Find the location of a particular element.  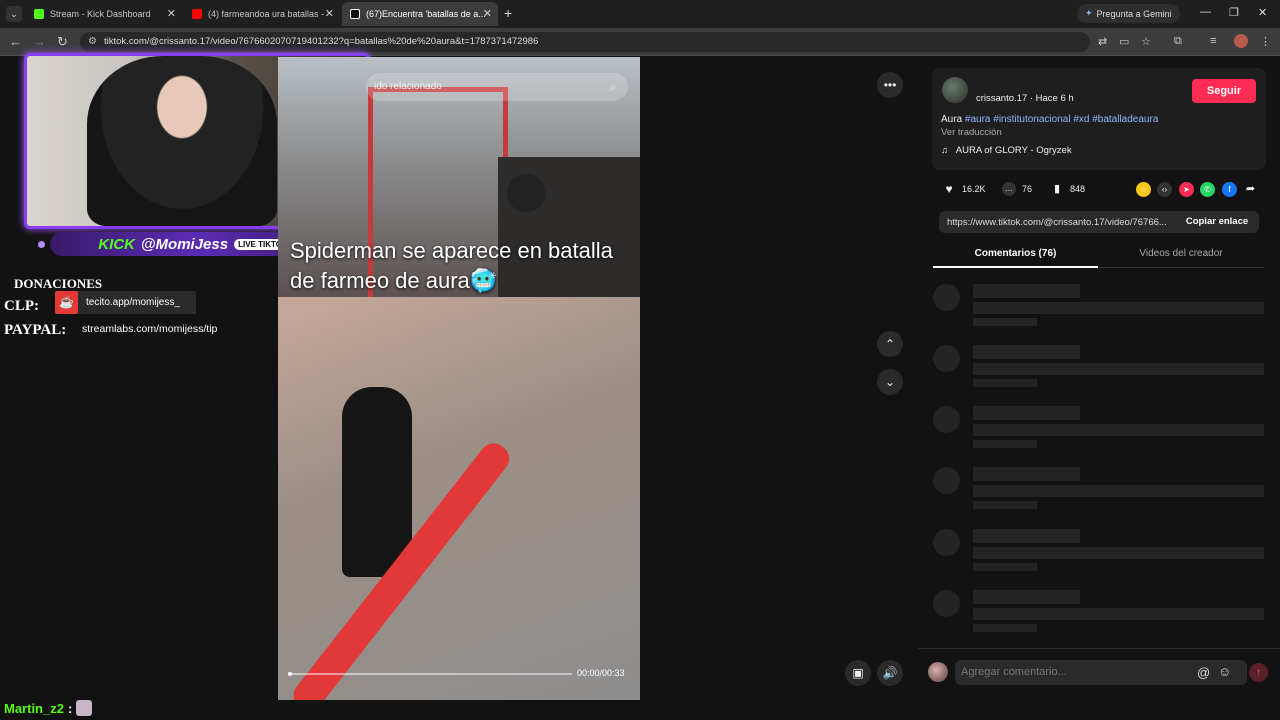

save-stat: ▮ 848 is located at coordinates (1067, 189).